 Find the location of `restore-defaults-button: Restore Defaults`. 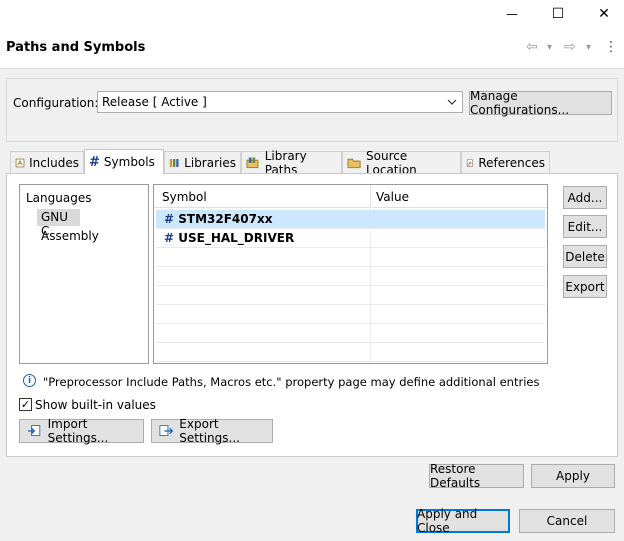

restore-defaults-button: Restore Defaults is located at coordinates (476, 476).